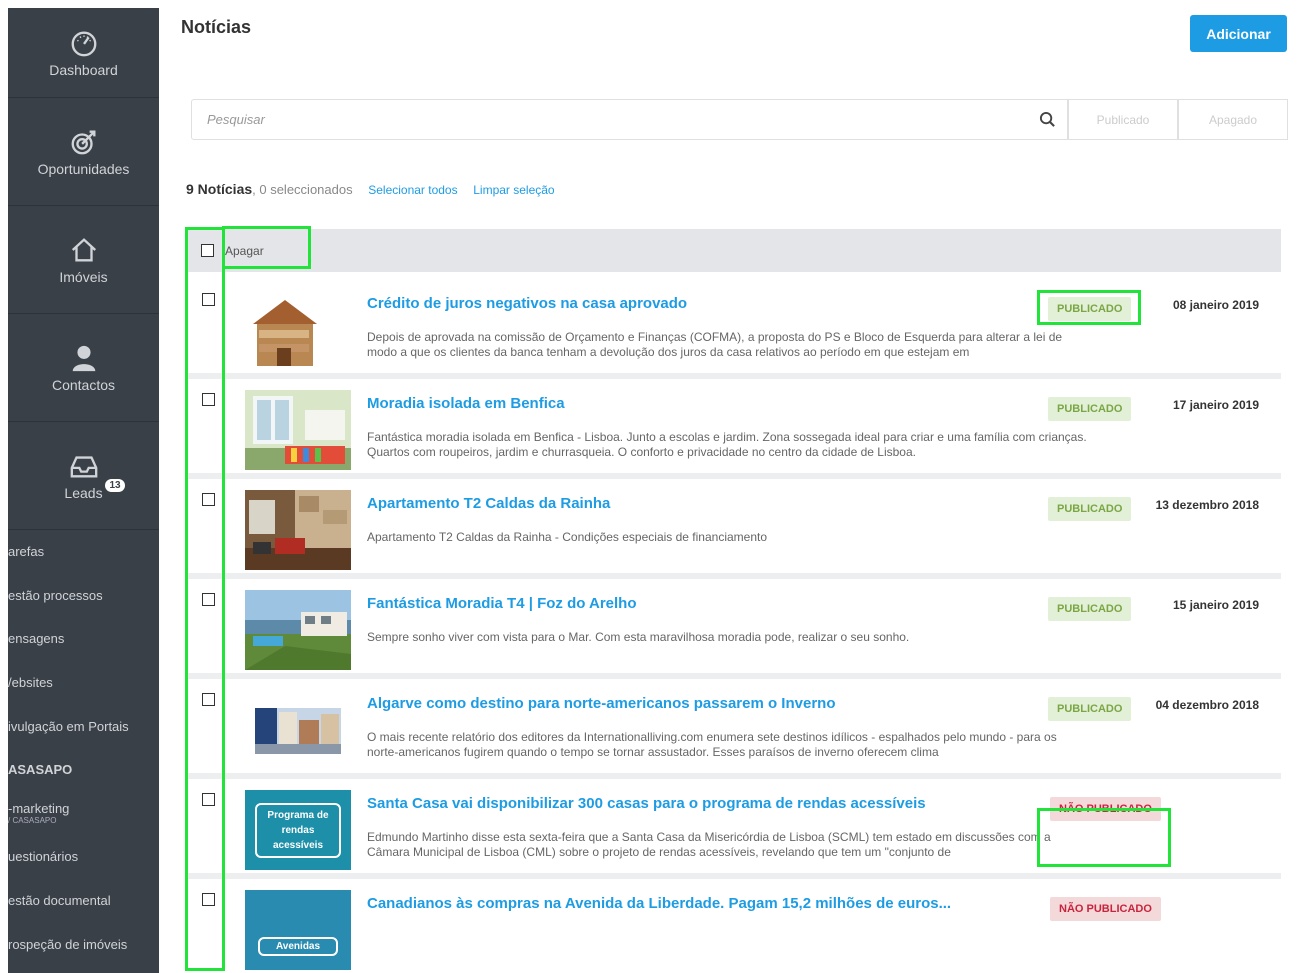 This screenshot has width=1309, height=973. What do you see at coordinates (83, 770) in the screenshot?
I see `sidebar-link-casasapo: ASASAPO` at bounding box center [83, 770].